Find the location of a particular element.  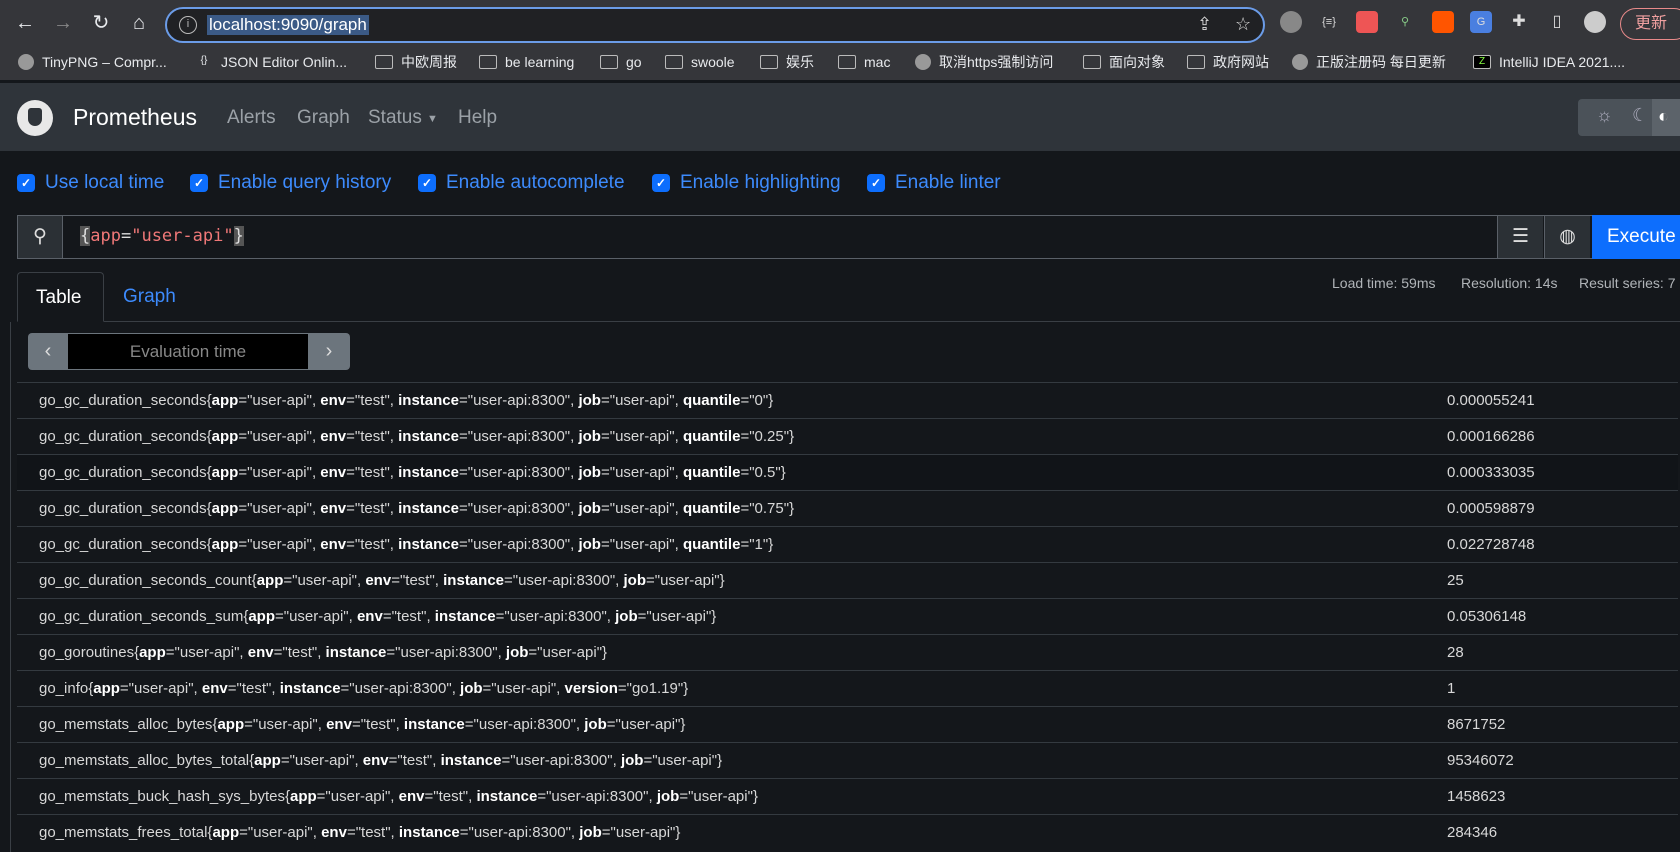

option-enable-linter: ✓ Enable linter is located at coordinates (934, 183).